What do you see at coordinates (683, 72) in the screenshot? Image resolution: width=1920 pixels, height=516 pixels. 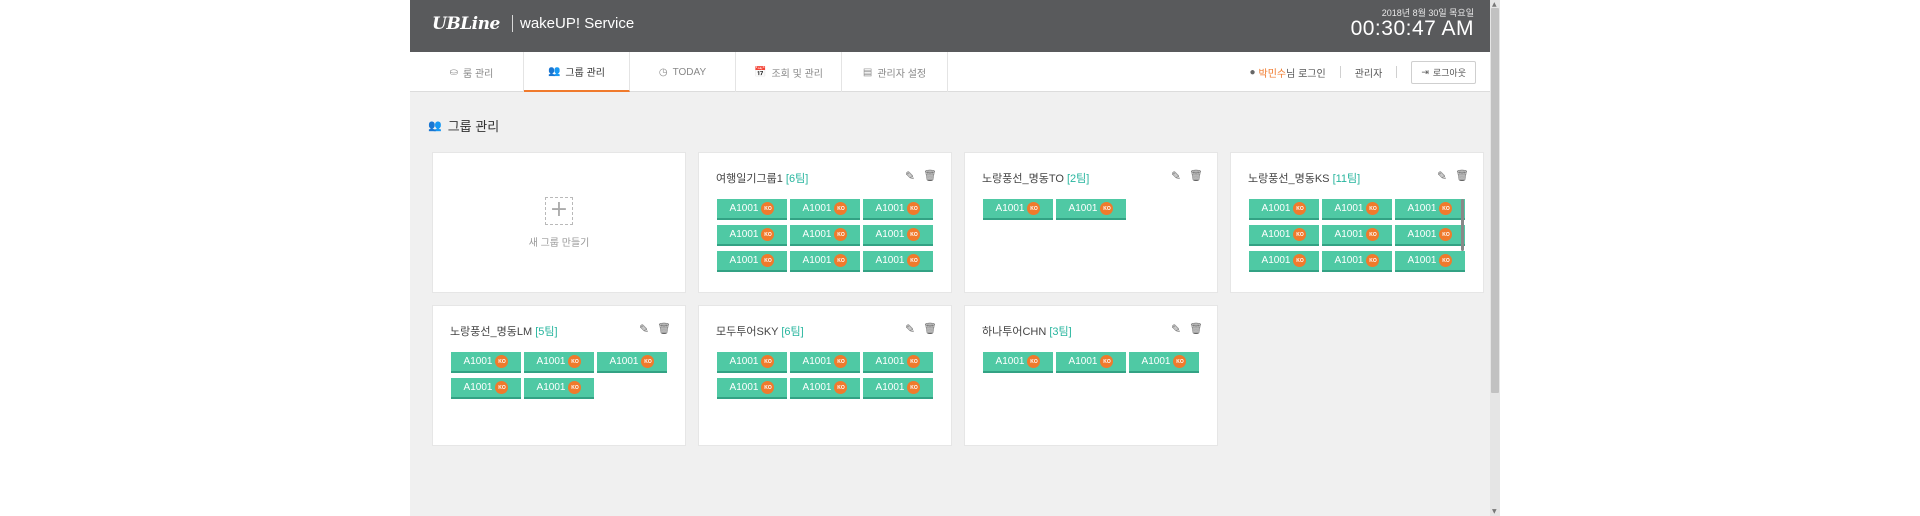 I see `tab-today: ◷ TODAY` at bounding box center [683, 72].